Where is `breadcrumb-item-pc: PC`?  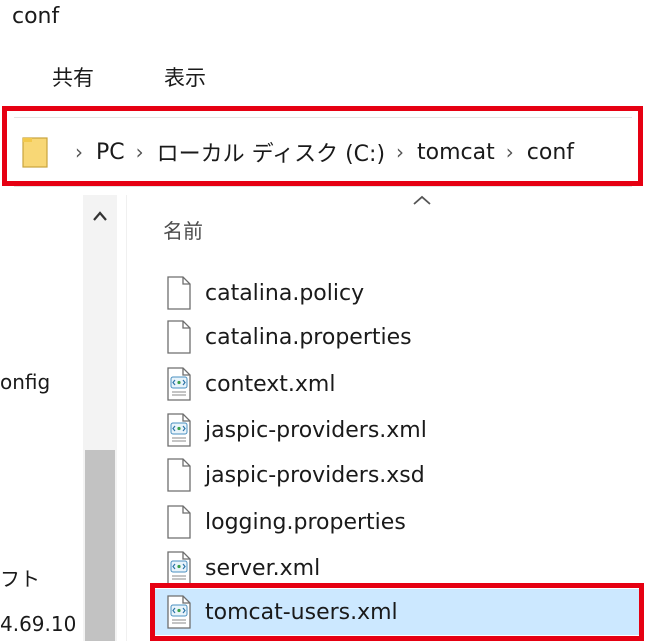
breadcrumb-item-pc: PC is located at coordinates (110, 152).